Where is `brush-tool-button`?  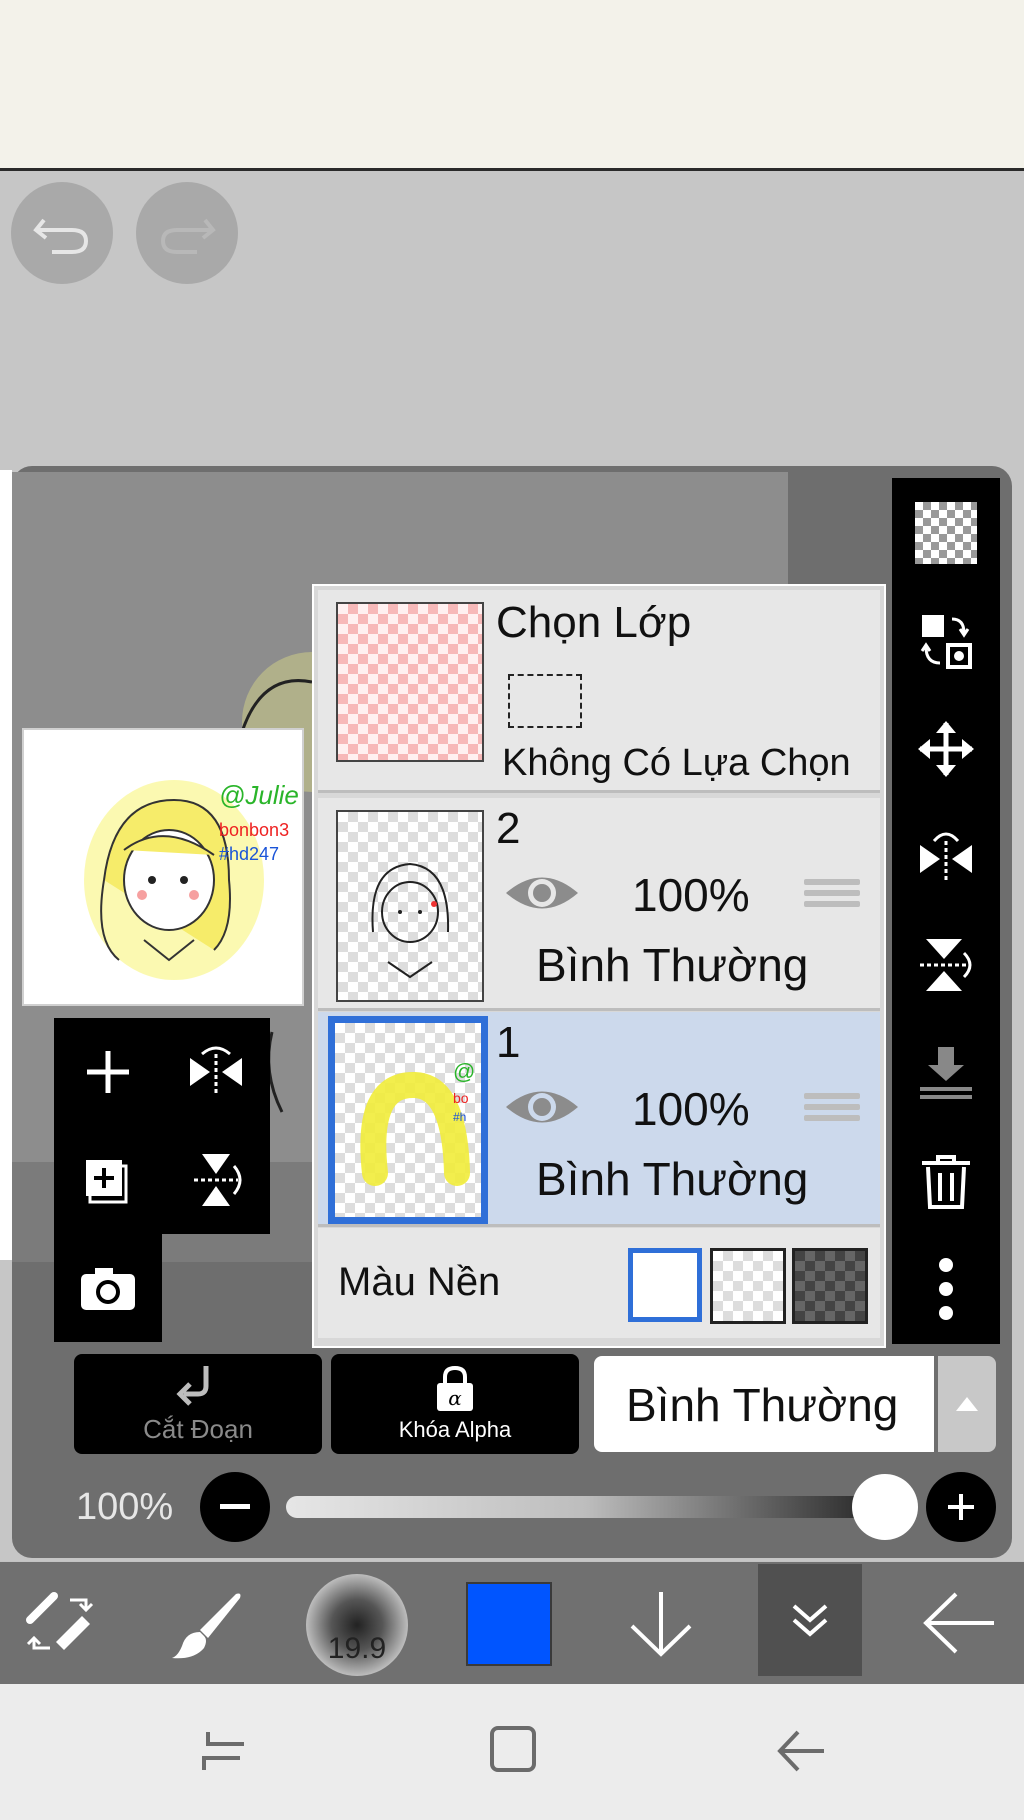
brush-tool-button is located at coordinates (208, 1624).